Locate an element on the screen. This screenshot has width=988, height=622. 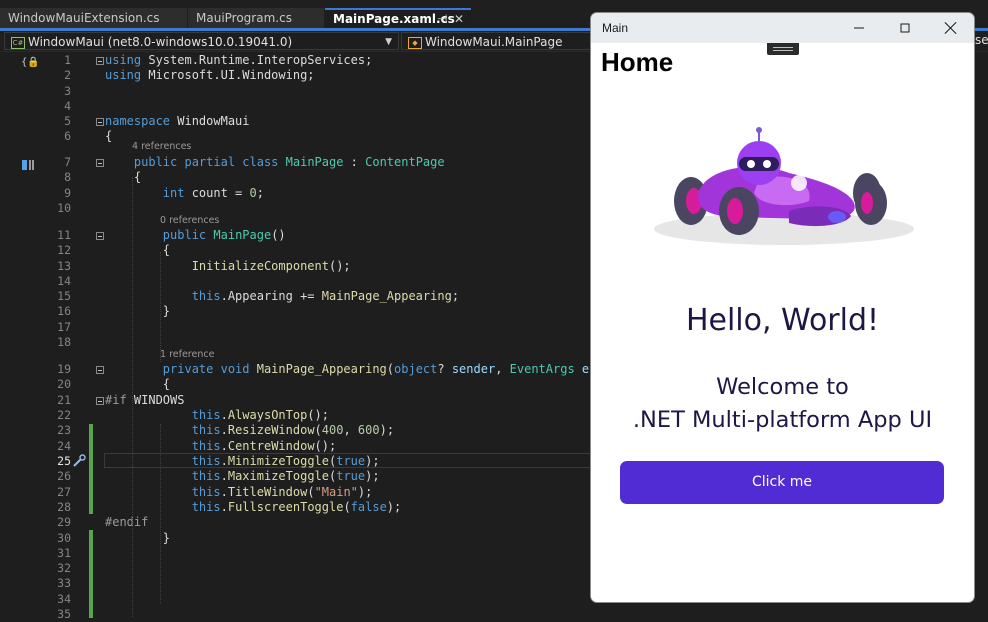
code-line: 25 this.MinimizeToggle(true); is located at coordinates (300, 461).